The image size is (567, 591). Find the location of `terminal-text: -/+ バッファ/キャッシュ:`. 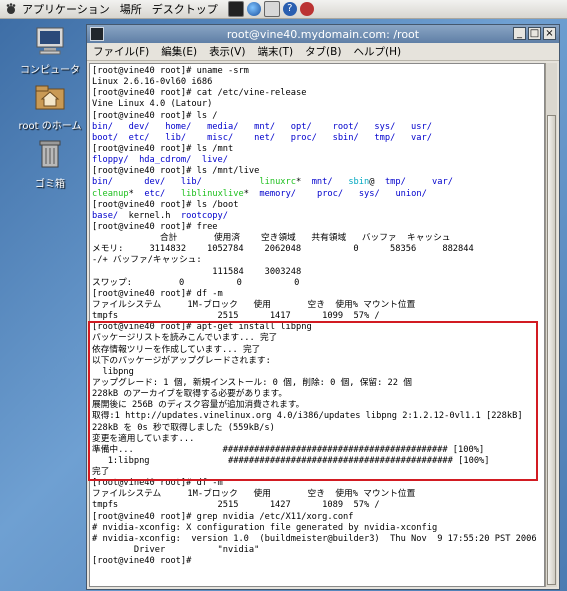

terminal-text: -/+ バッファ/キャッシュ: is located at coordinates (147, 260).